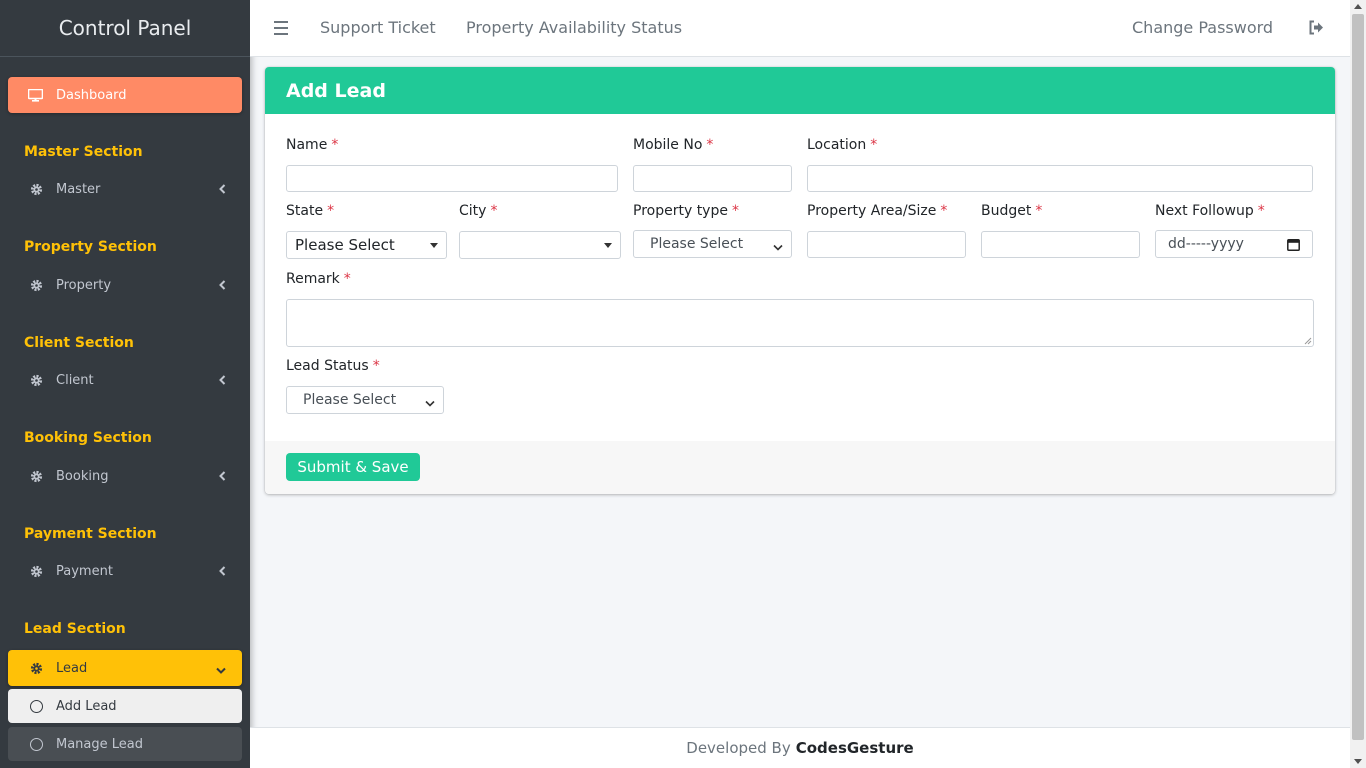  What do you see at coordinates (72, 668) in the screenshot?
I see `sidebar-item-label: Lead` at bounding box center [72, 668].